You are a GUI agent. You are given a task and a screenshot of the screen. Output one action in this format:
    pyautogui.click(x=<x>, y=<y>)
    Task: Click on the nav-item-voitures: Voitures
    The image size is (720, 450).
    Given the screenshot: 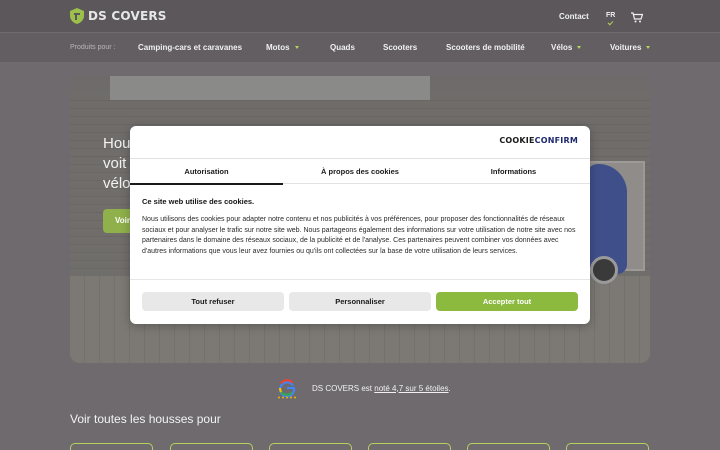 What is the action you would take?
    pyautogui.click(x=630, y=47)
    